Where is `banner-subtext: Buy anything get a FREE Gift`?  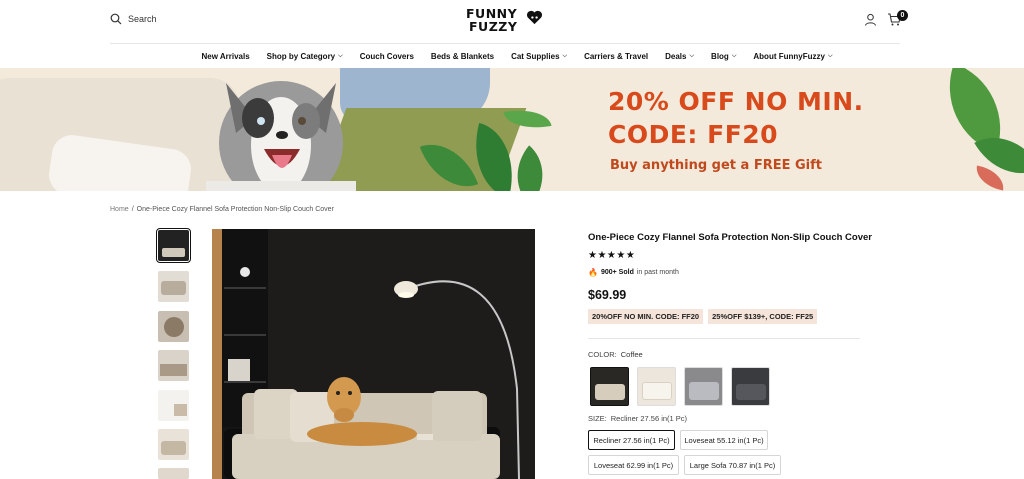
banner-subtext: Buy anything get a FREE Gift is located at coordinates (716, 165).